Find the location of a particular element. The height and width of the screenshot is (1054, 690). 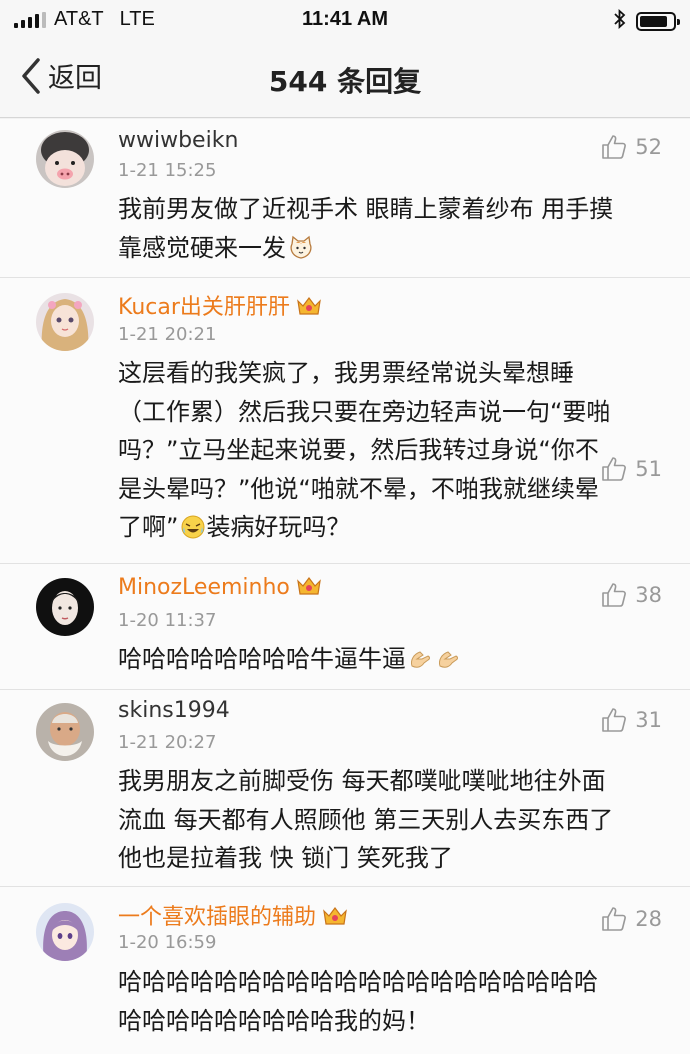

comment-line: 了啊” is located at coordinates (148, 527).